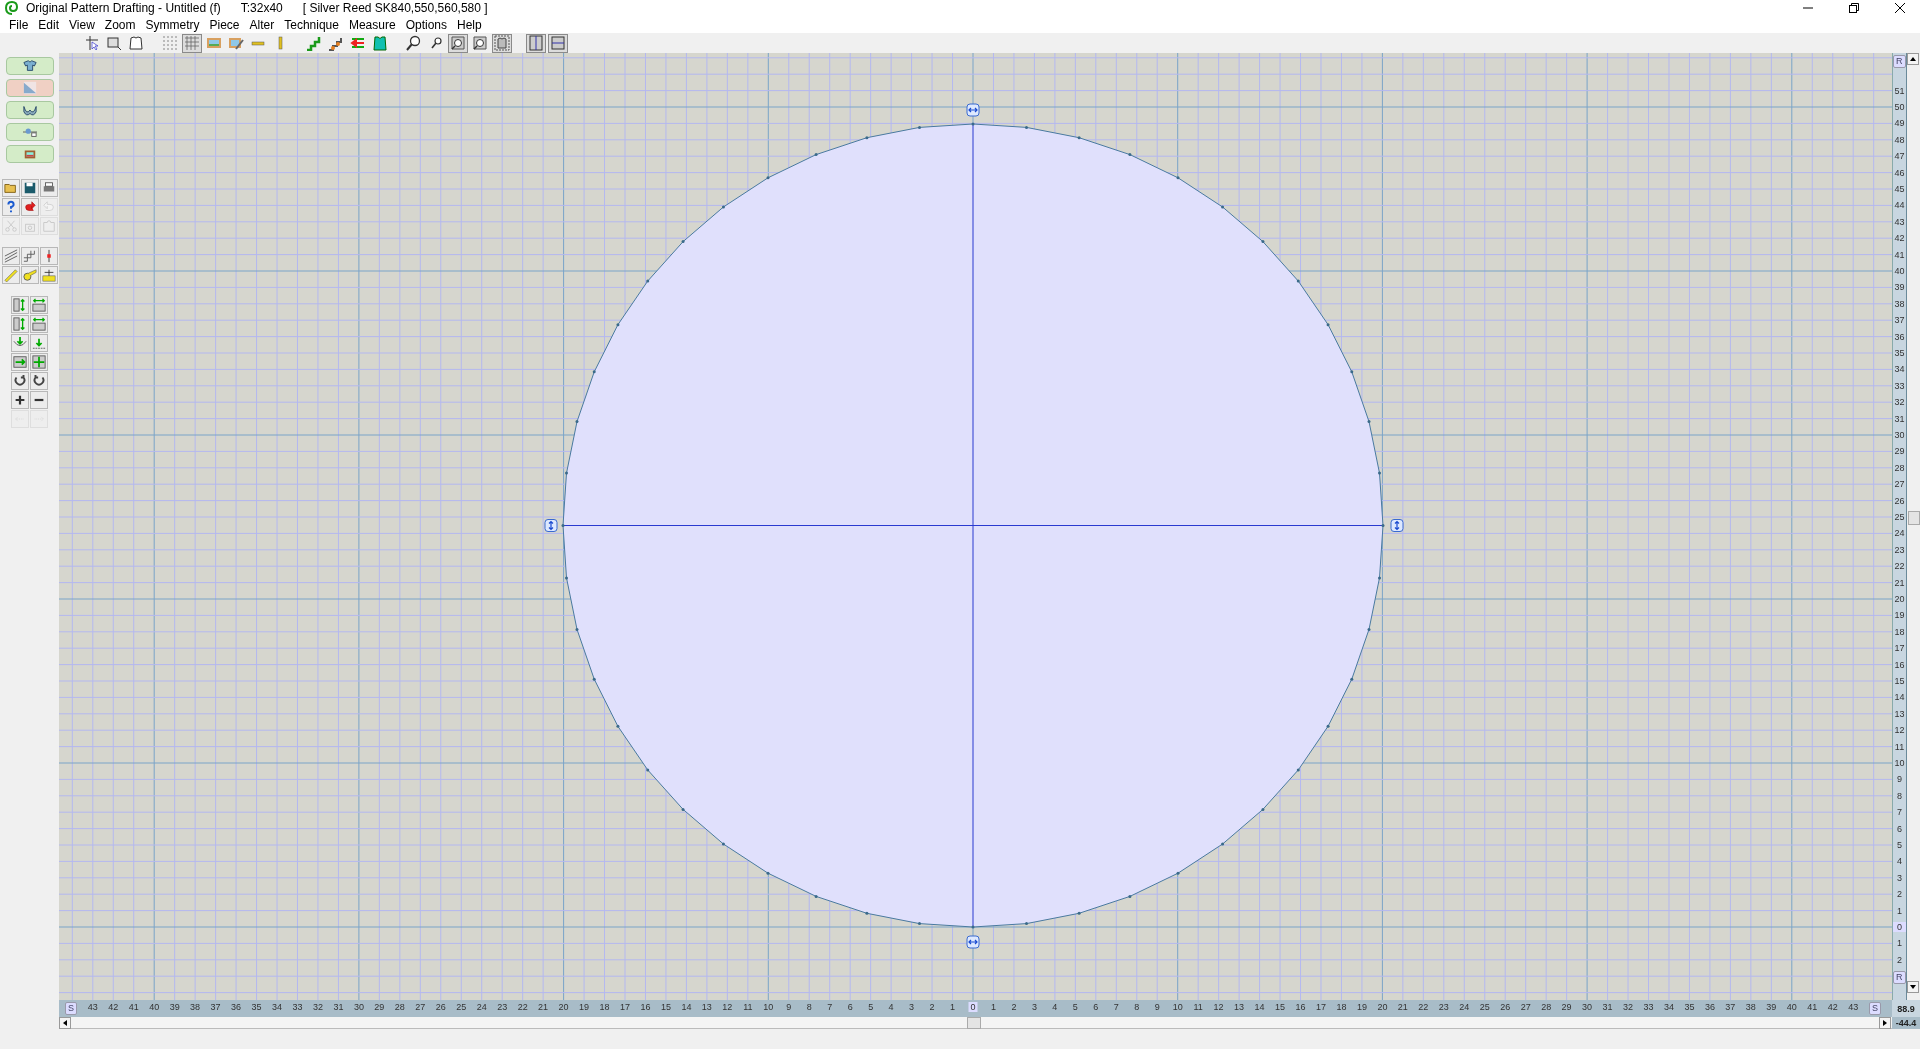 Image resolution: width=1920 pixels, height=1049 pixels. Describe the element at coordinates (1899, 566) in the screenshot. I see `ruler-label: 22` at that location.